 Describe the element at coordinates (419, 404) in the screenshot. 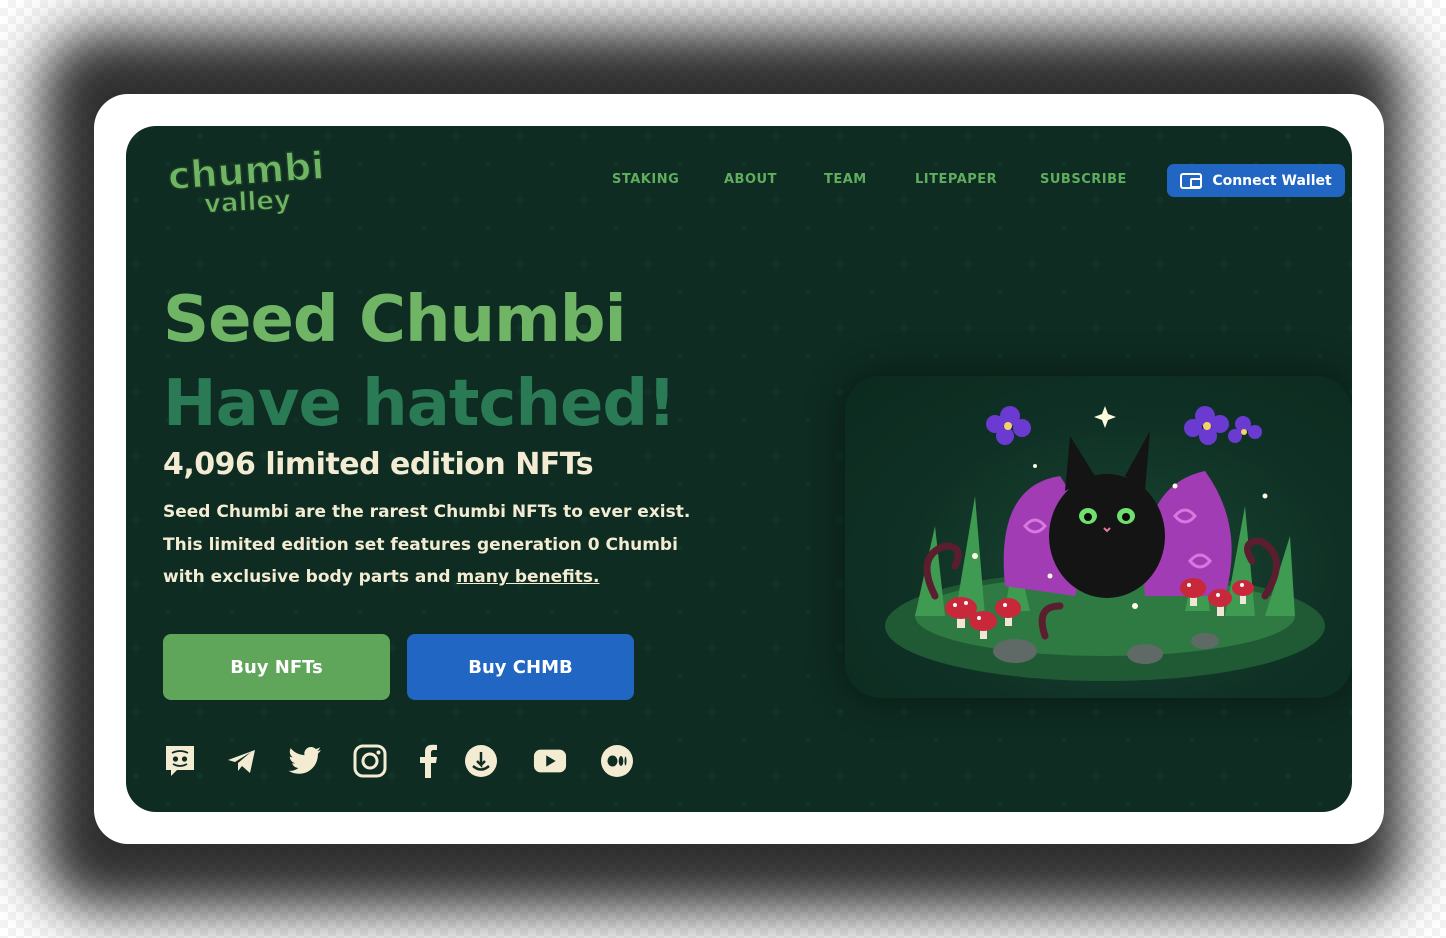

I see `hero-title-line2: Have hatched!` at that location.